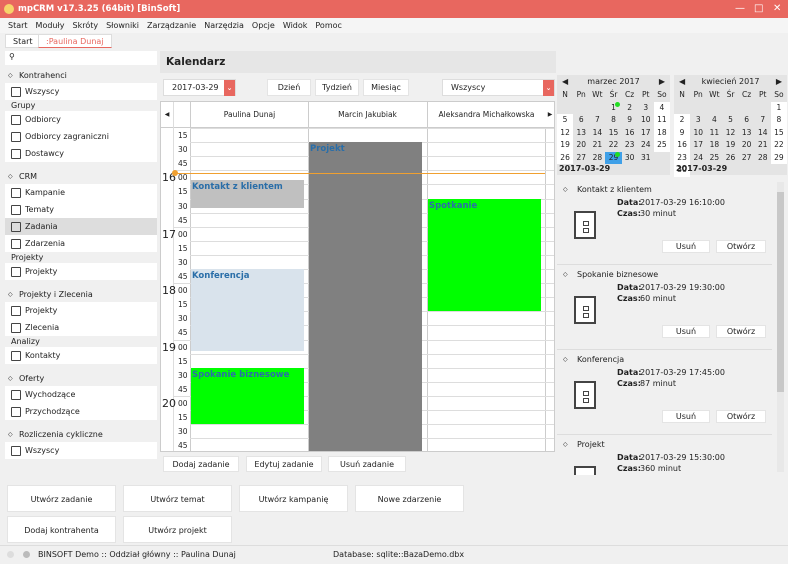 The width and height of the screenshot is (788, 564). I want to click on scroll-left-button: ◀, so click(167, 115).